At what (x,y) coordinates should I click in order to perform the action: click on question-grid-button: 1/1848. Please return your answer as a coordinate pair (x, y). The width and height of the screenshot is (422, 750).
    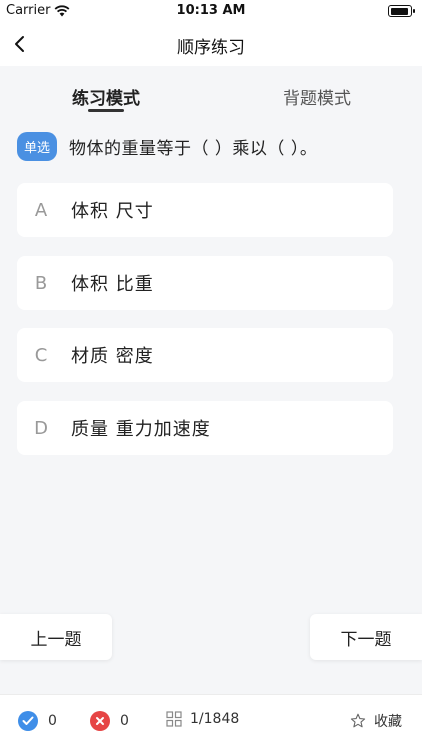
    Looking at the image, I should click on (202, 719).